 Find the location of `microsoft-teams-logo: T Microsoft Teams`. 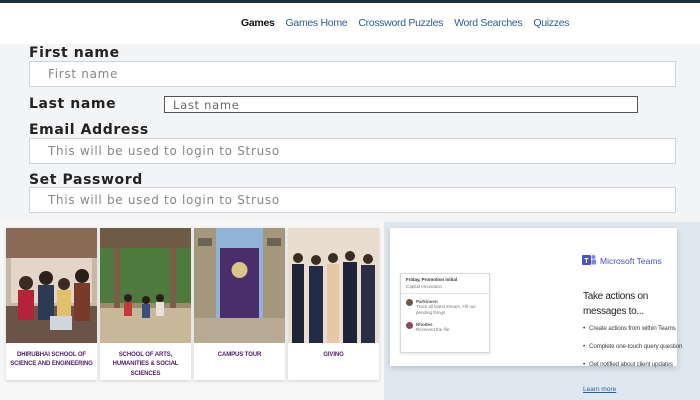

microsoft-teams-logo: T Microsoft Teams is located at coordinates (622, 261).